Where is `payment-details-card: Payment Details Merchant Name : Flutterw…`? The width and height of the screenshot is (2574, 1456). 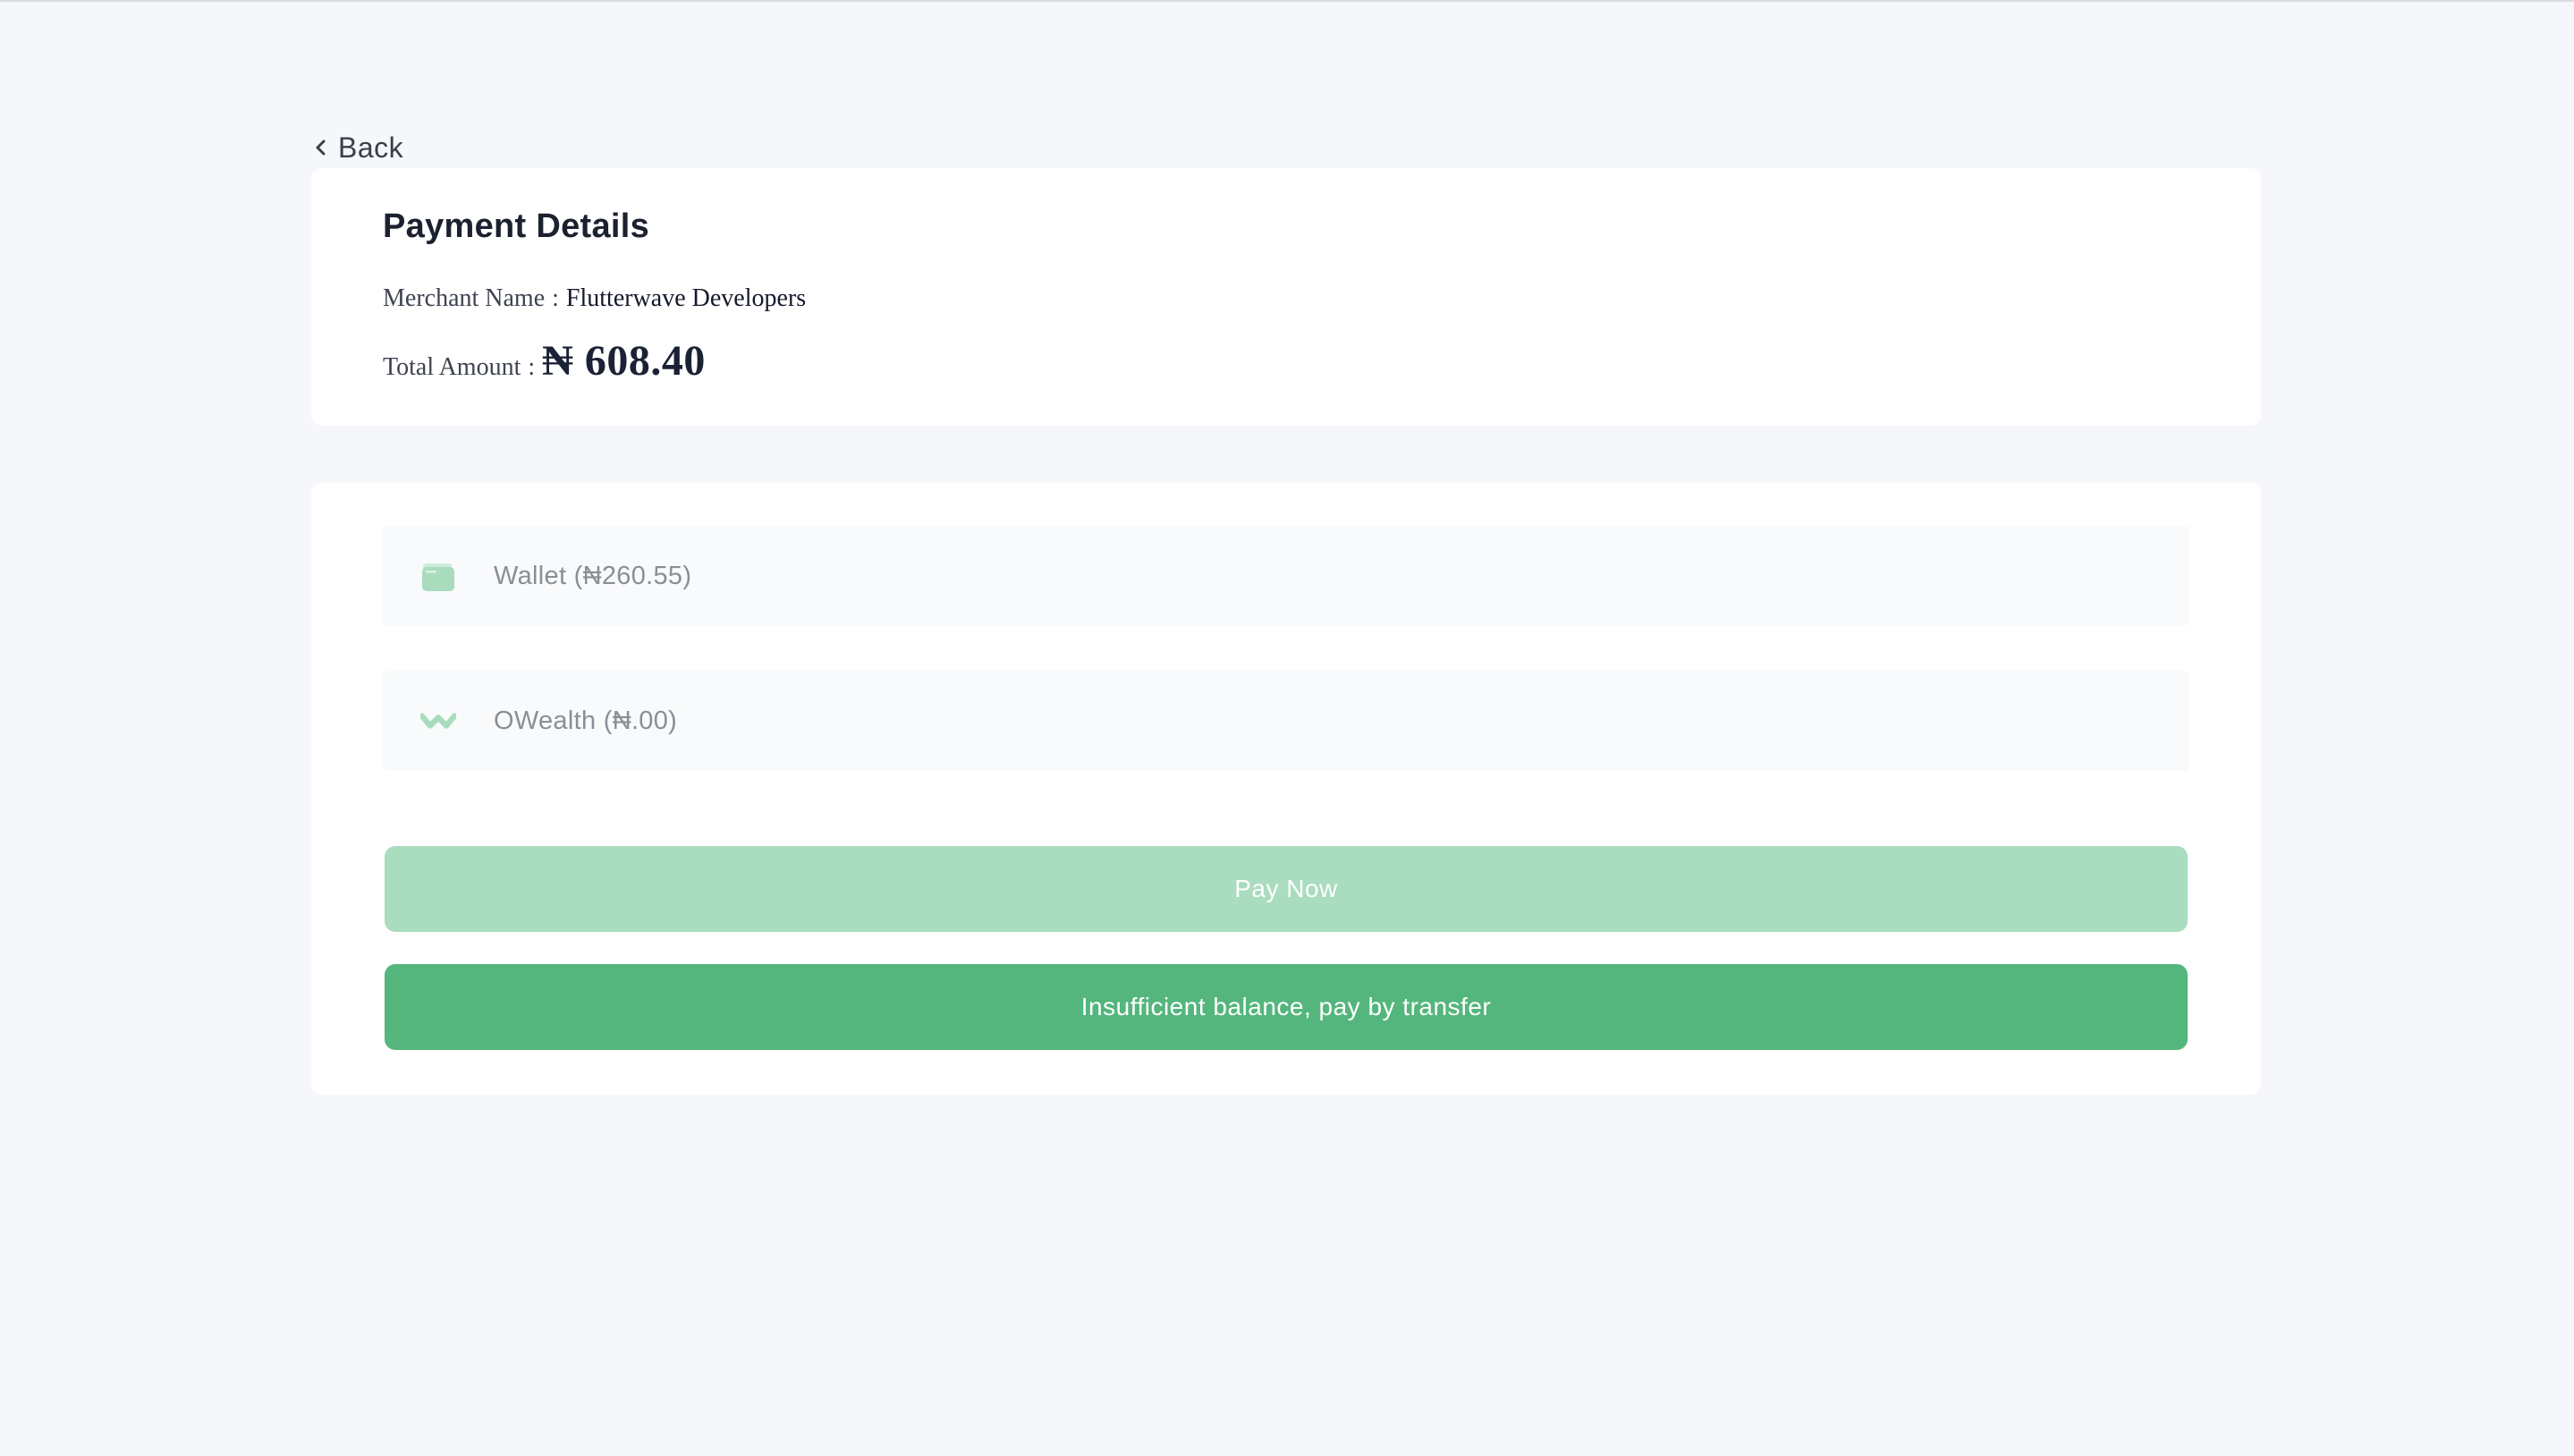 payment-details-card: Payment Details Merchant Name : Flutterw… is located at coordinates (1286, 297).